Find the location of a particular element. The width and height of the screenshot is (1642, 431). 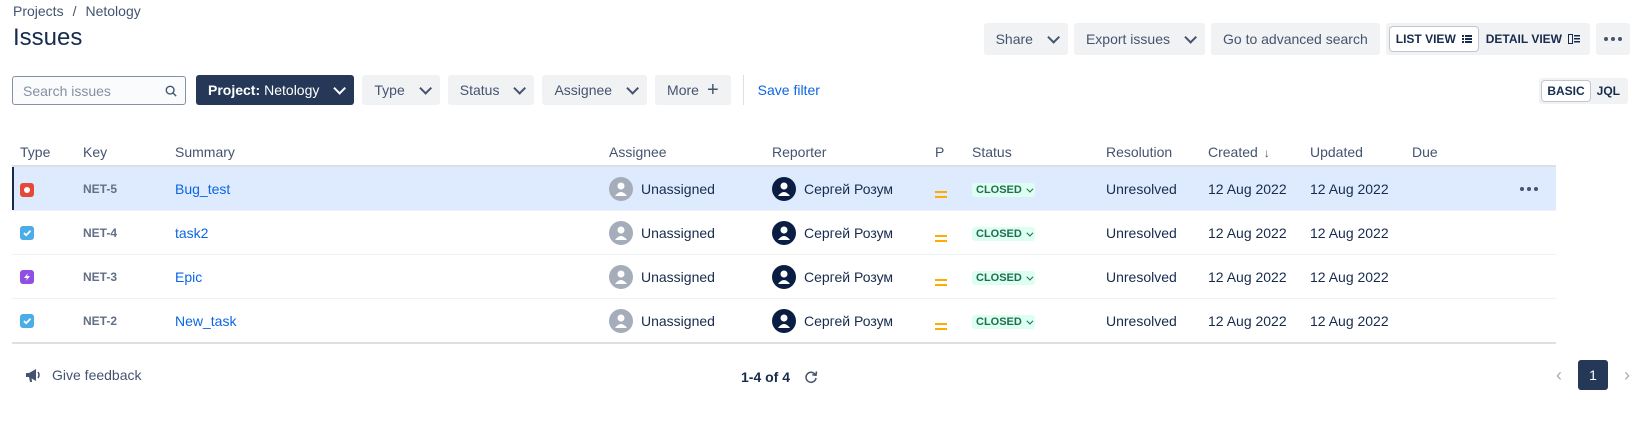

issue-summary-link: Epic is located at coordinates (188, 277).